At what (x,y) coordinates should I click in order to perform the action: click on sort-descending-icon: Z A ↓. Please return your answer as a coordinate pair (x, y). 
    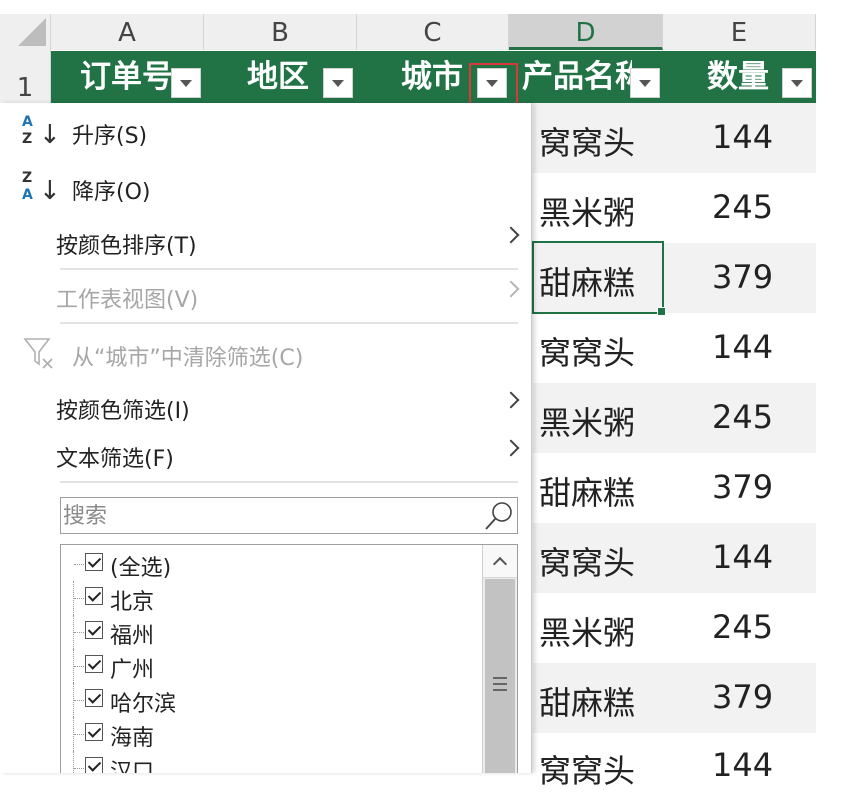
    Looking at the image, I should click on (41, 188).